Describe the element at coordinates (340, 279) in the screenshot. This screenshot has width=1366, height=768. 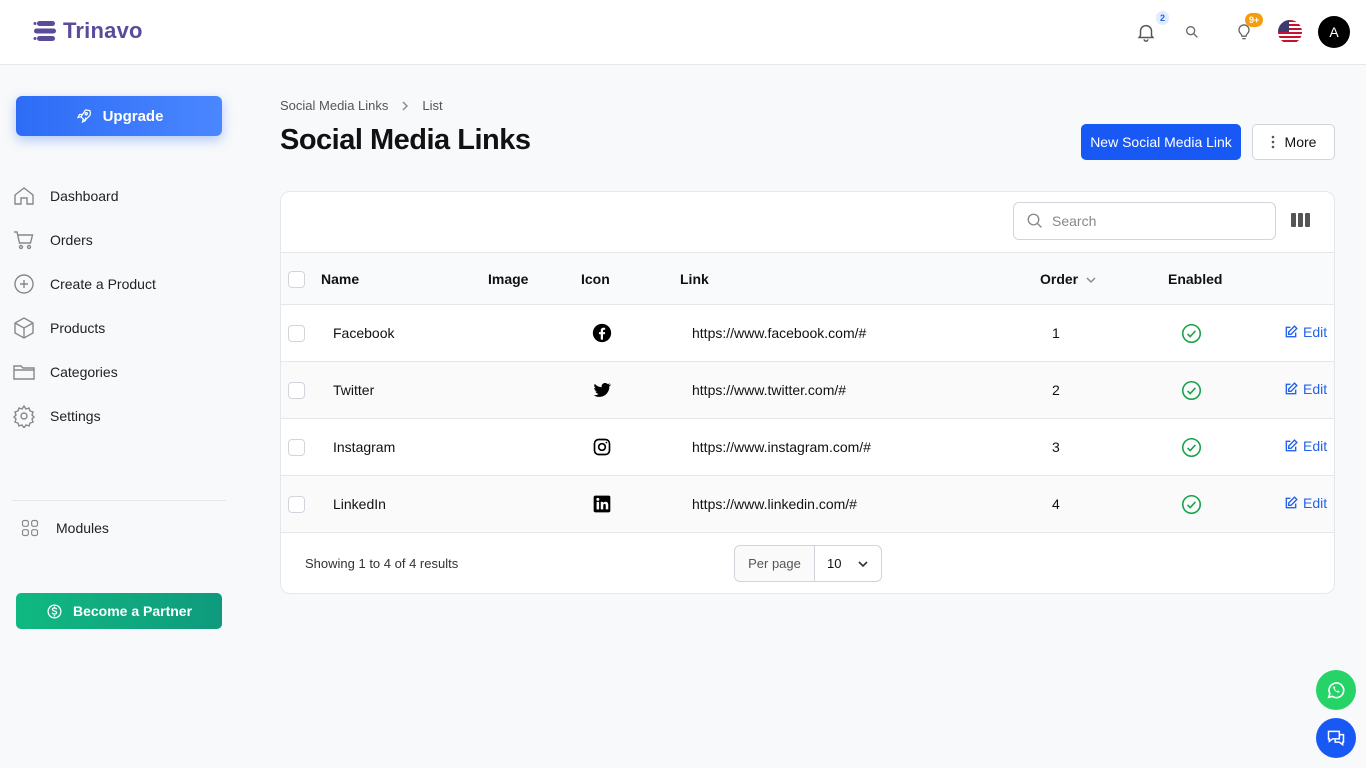
I see `col-name: Name` at that location.